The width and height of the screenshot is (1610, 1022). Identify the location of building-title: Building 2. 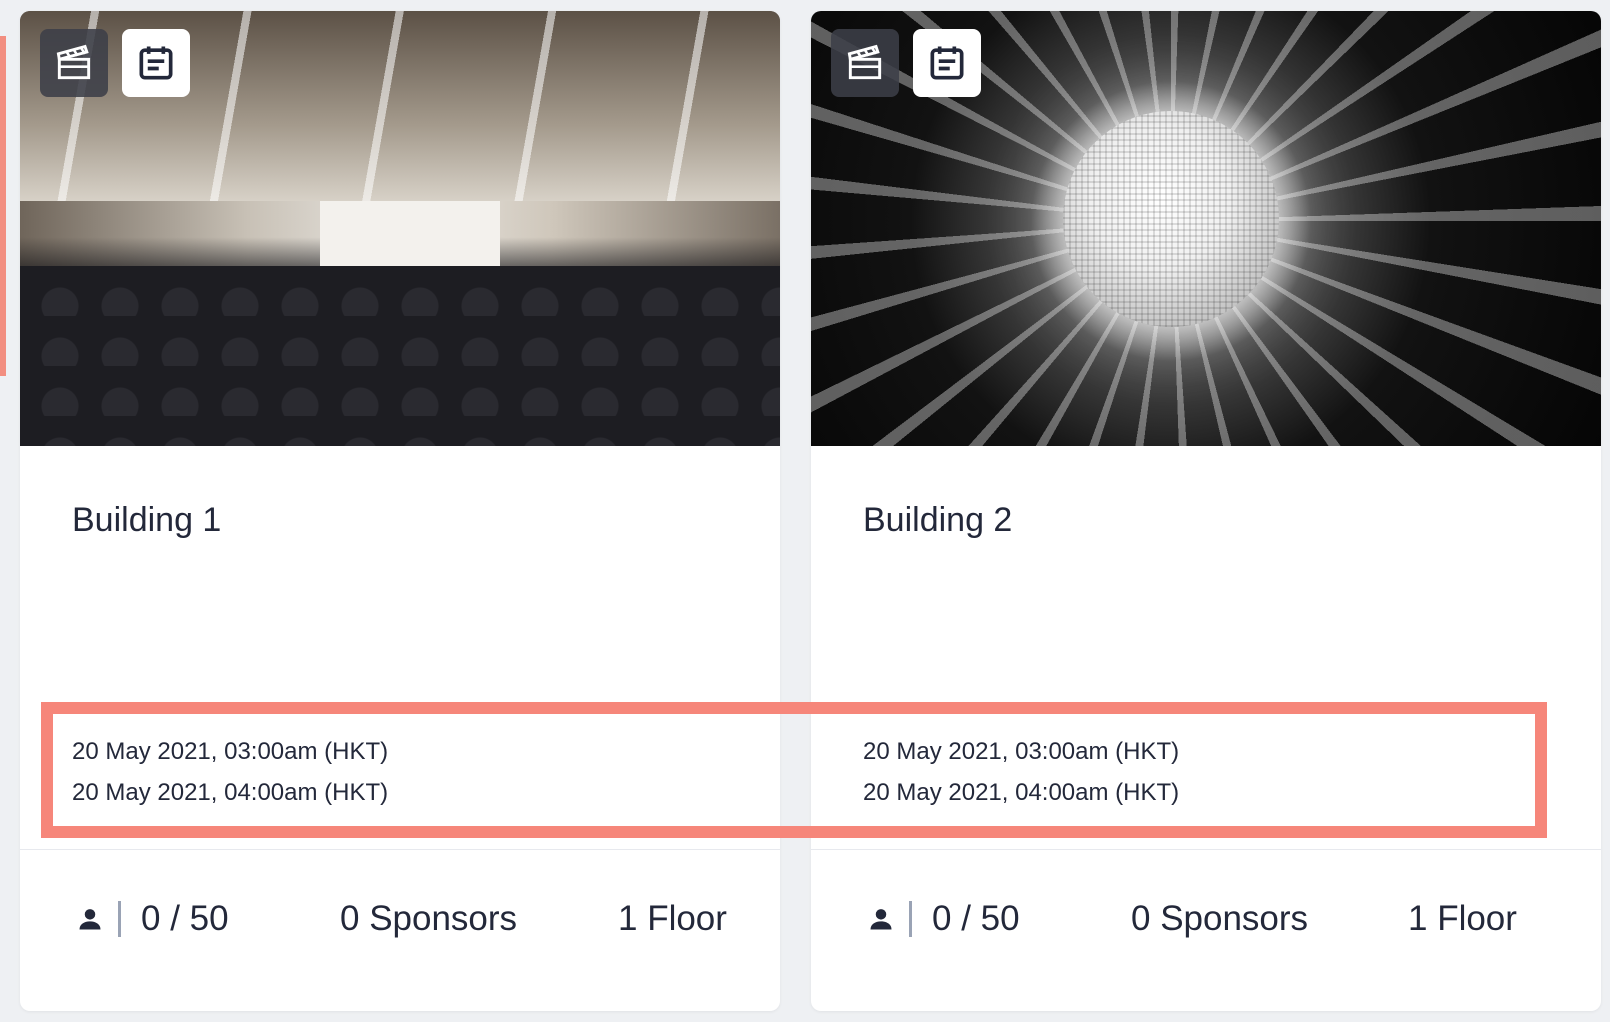
(937, 520).